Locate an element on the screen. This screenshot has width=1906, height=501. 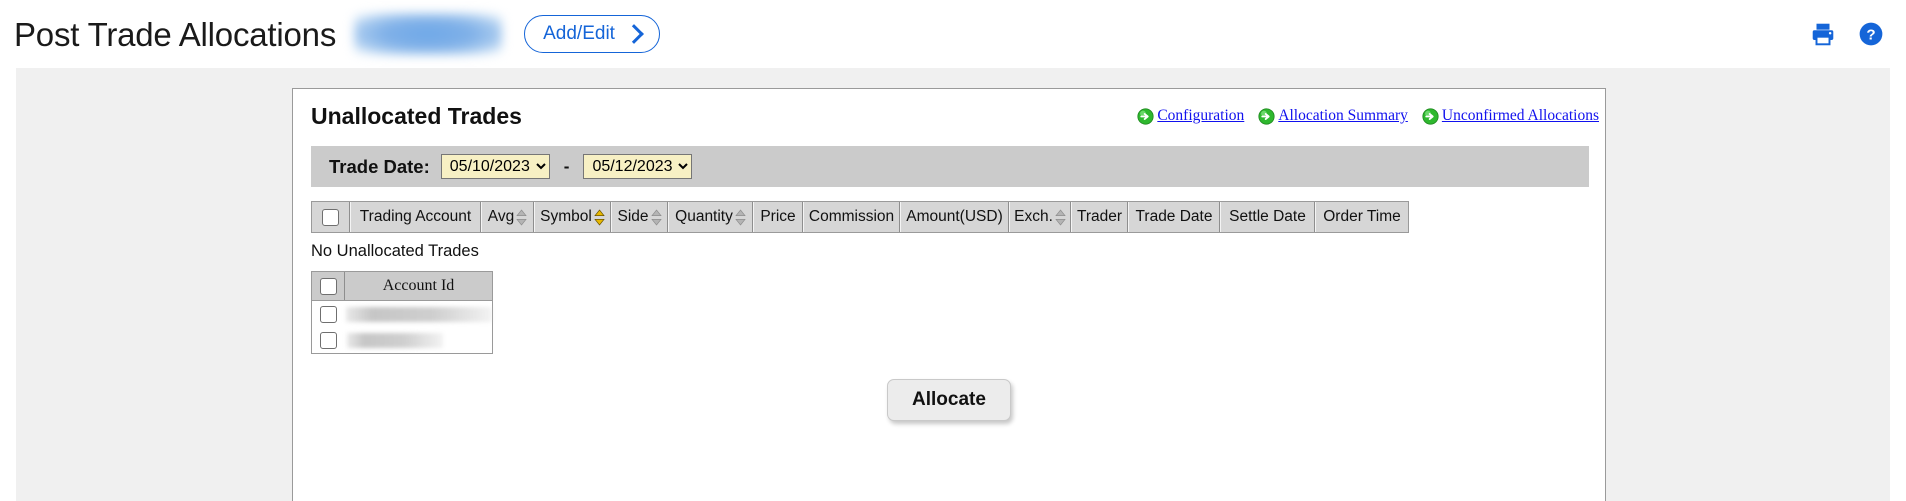
printer-icon is located at coordinates (1823, 34).